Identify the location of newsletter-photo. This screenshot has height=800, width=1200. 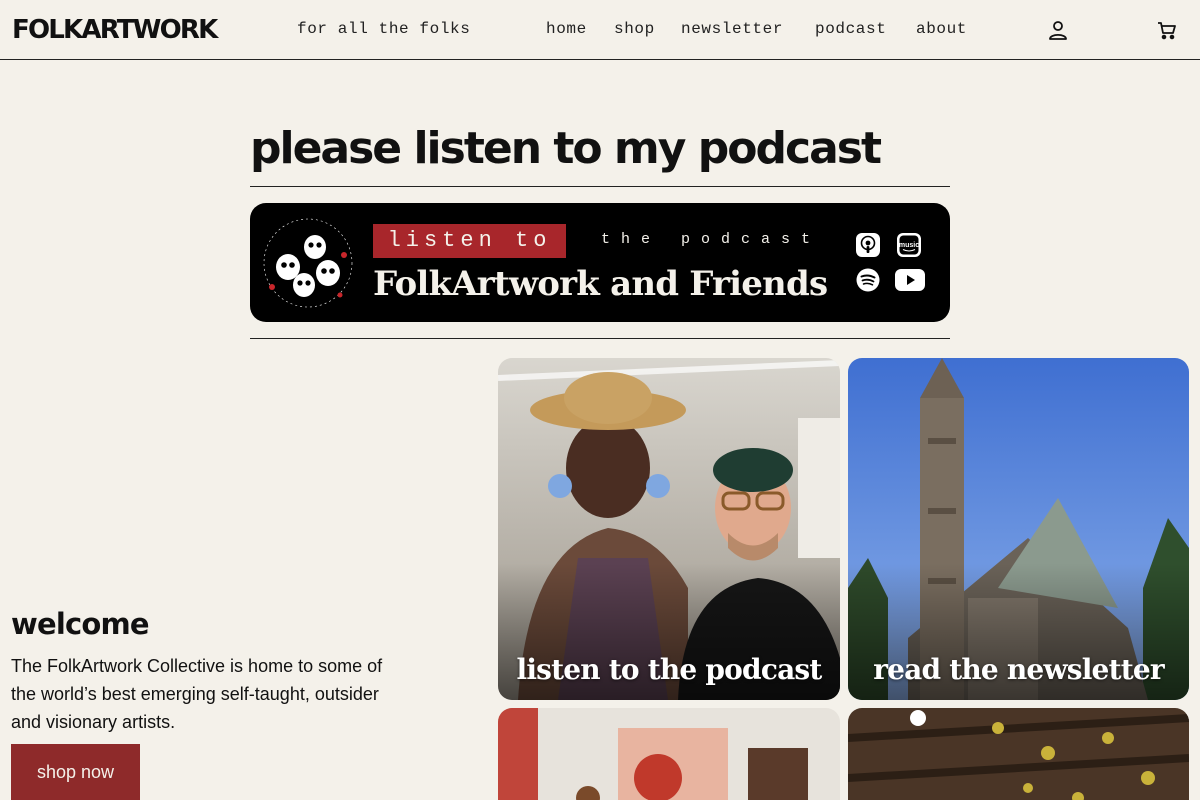
(1018, 529).